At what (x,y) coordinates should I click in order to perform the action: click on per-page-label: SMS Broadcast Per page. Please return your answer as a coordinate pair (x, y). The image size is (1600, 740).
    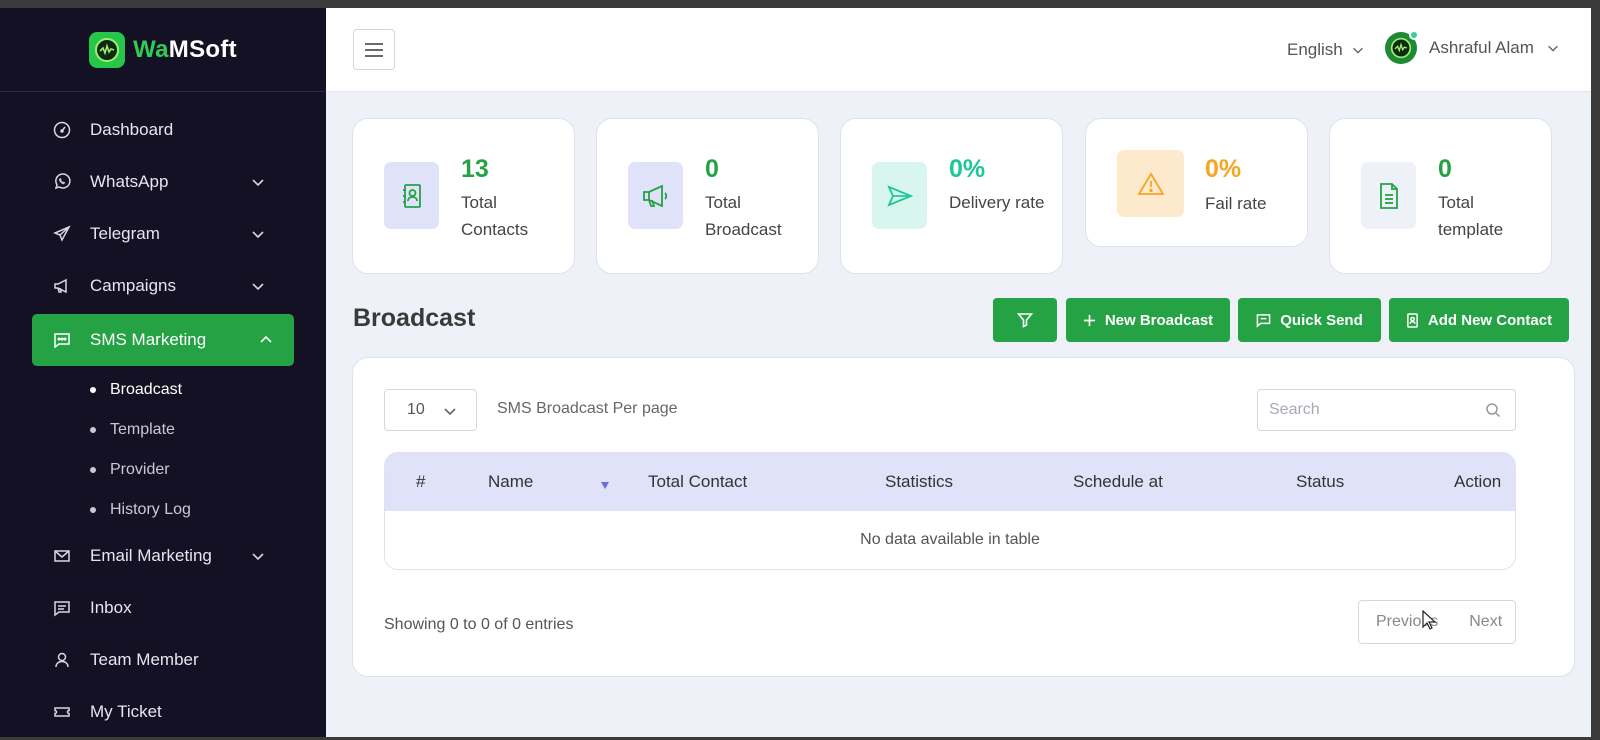
    Looking at the image, I should click on (587, 408).